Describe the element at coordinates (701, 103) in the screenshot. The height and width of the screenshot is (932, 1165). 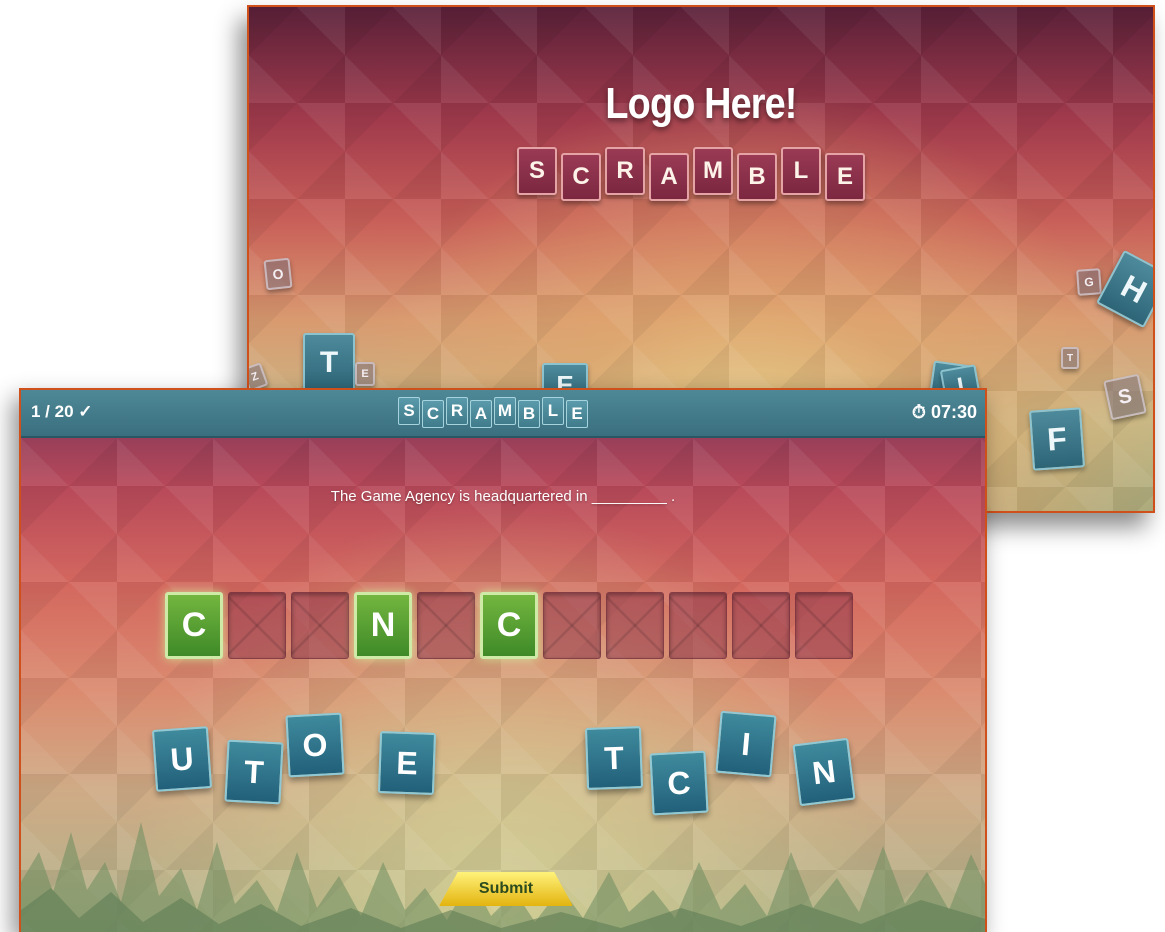
I see `logo-placeholder: Logo Here!` at that location.